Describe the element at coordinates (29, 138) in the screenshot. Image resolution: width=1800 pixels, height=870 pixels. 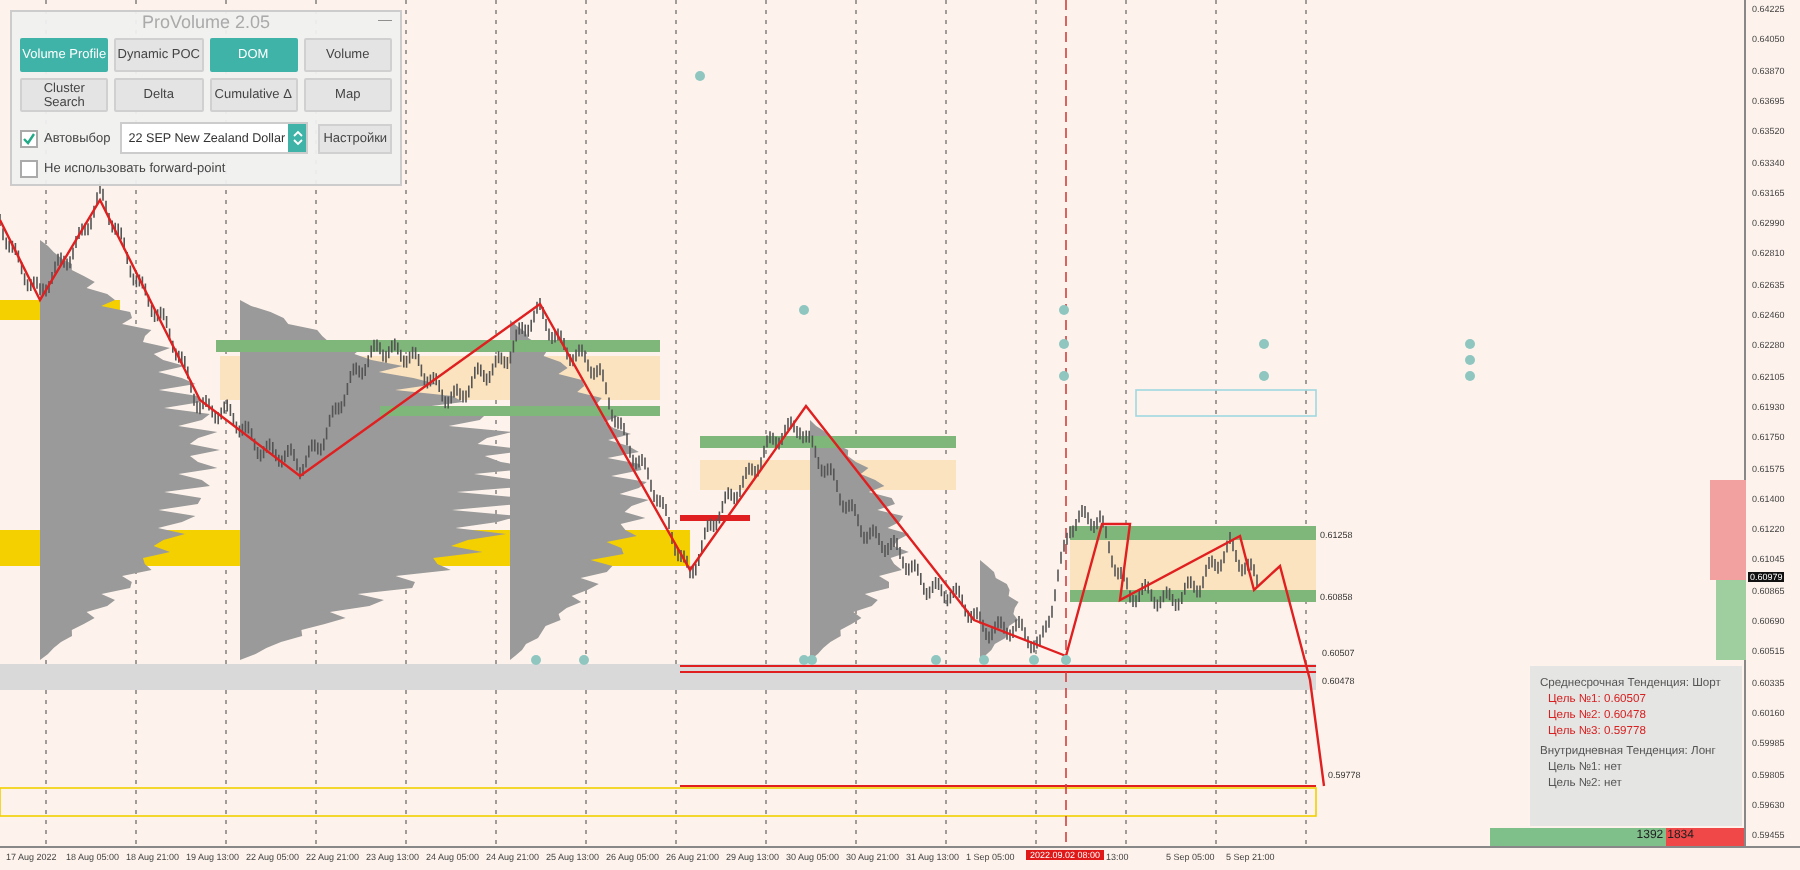
I see `check-icon` at that location.